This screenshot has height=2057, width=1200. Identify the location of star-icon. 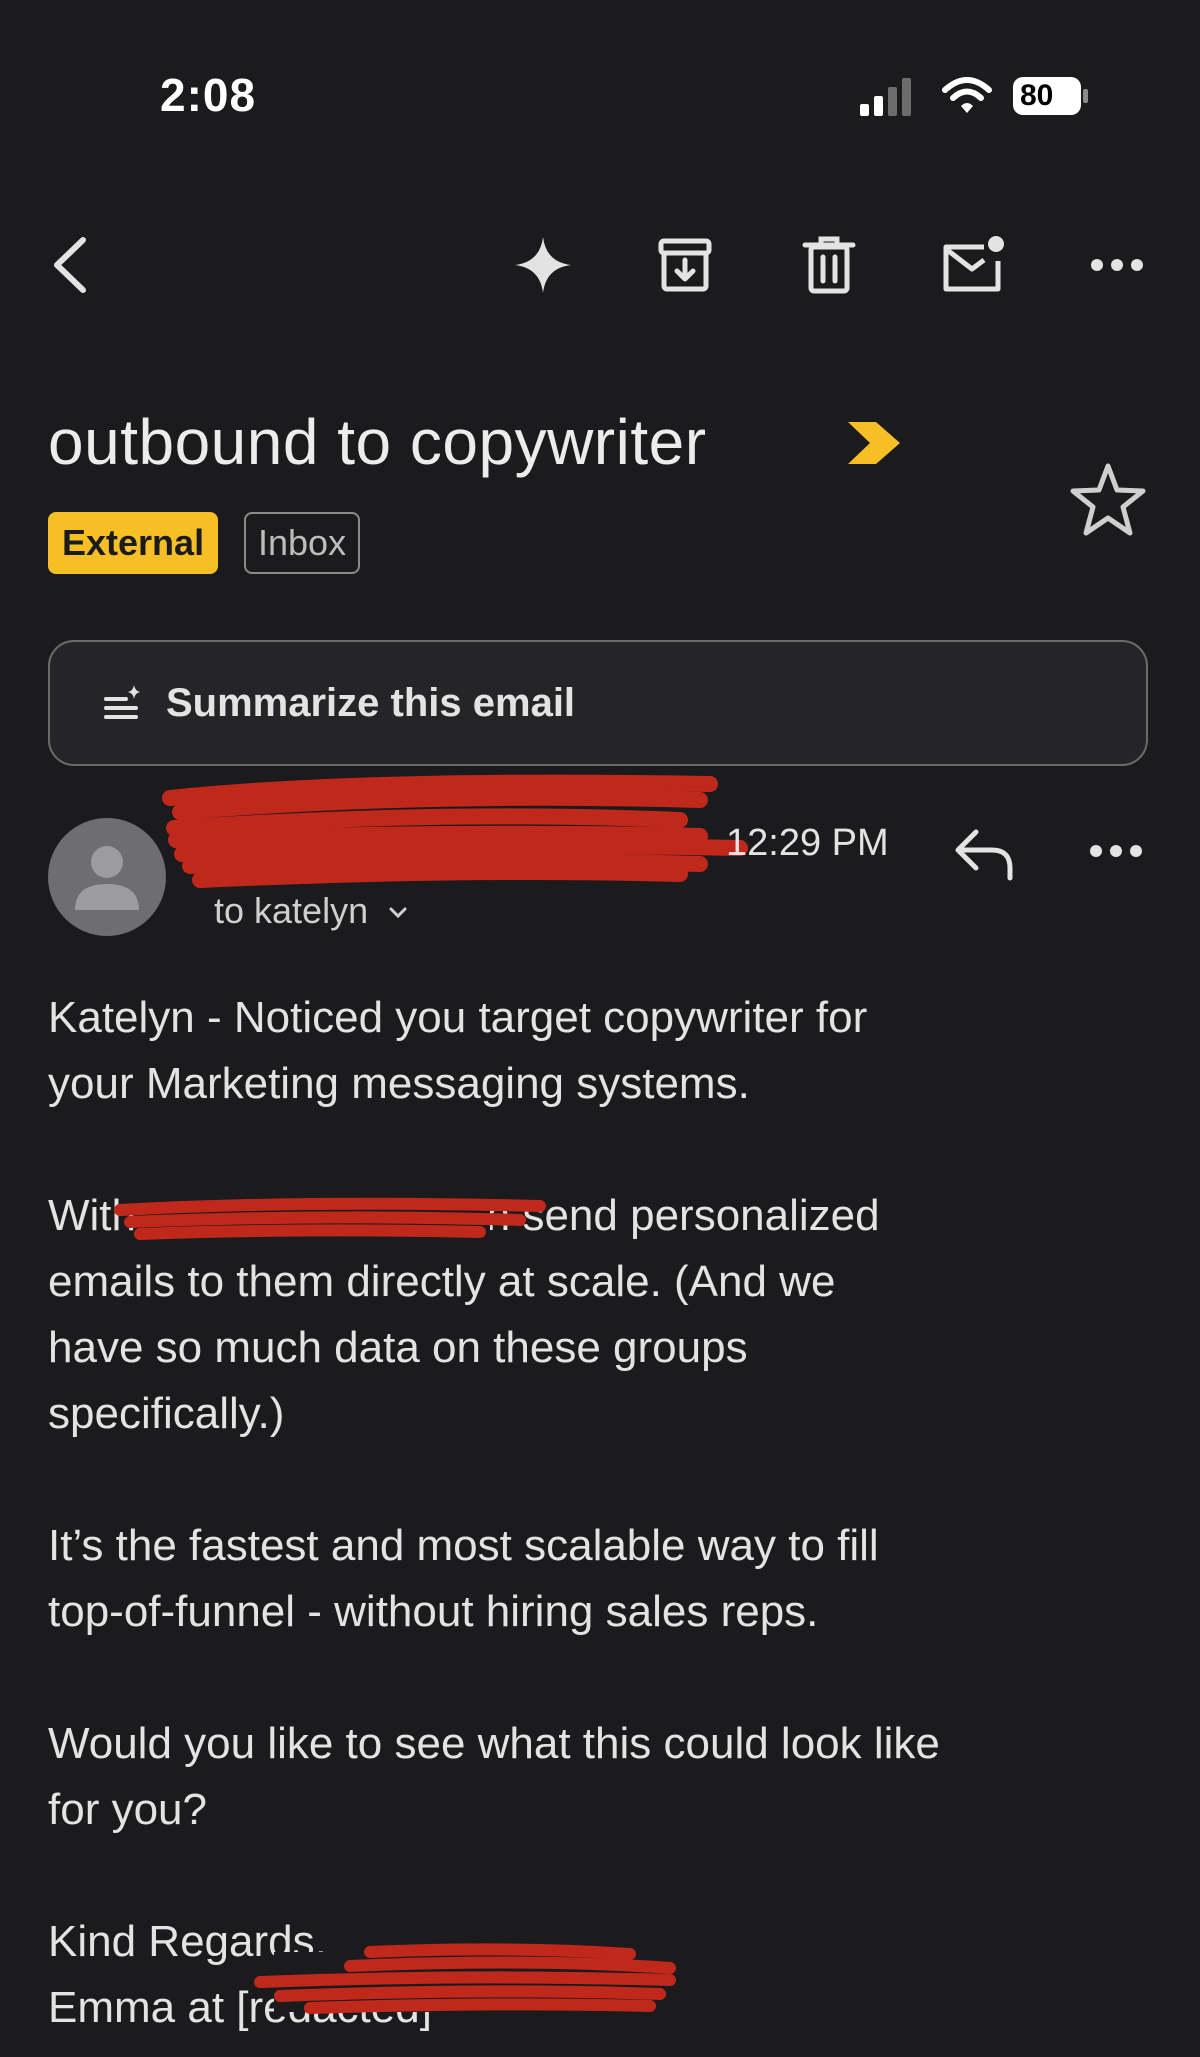
(1108, 500).